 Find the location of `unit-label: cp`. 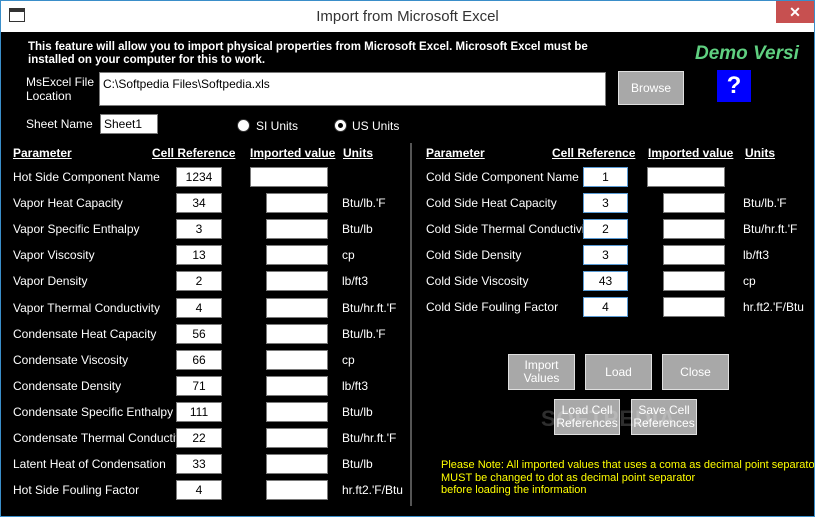

unit-label: cp is located at coordinates (749, 281).